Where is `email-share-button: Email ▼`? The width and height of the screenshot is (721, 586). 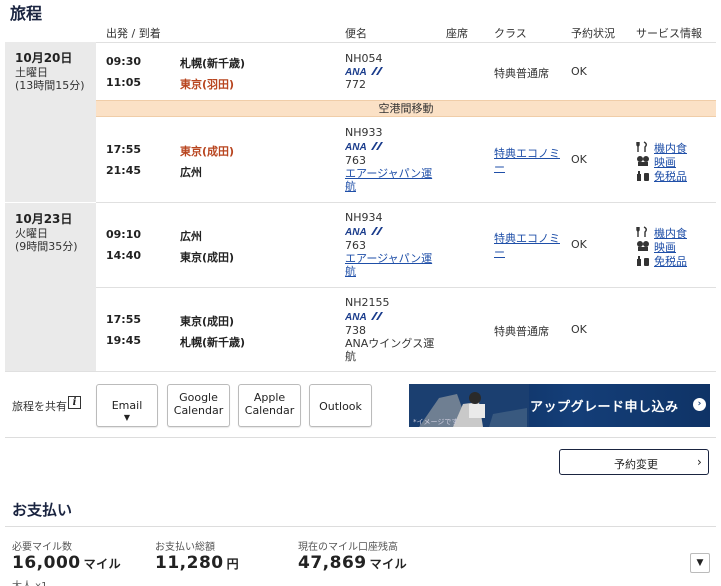
email-share-button: Email ▼ is located at coordinates (127, 405).